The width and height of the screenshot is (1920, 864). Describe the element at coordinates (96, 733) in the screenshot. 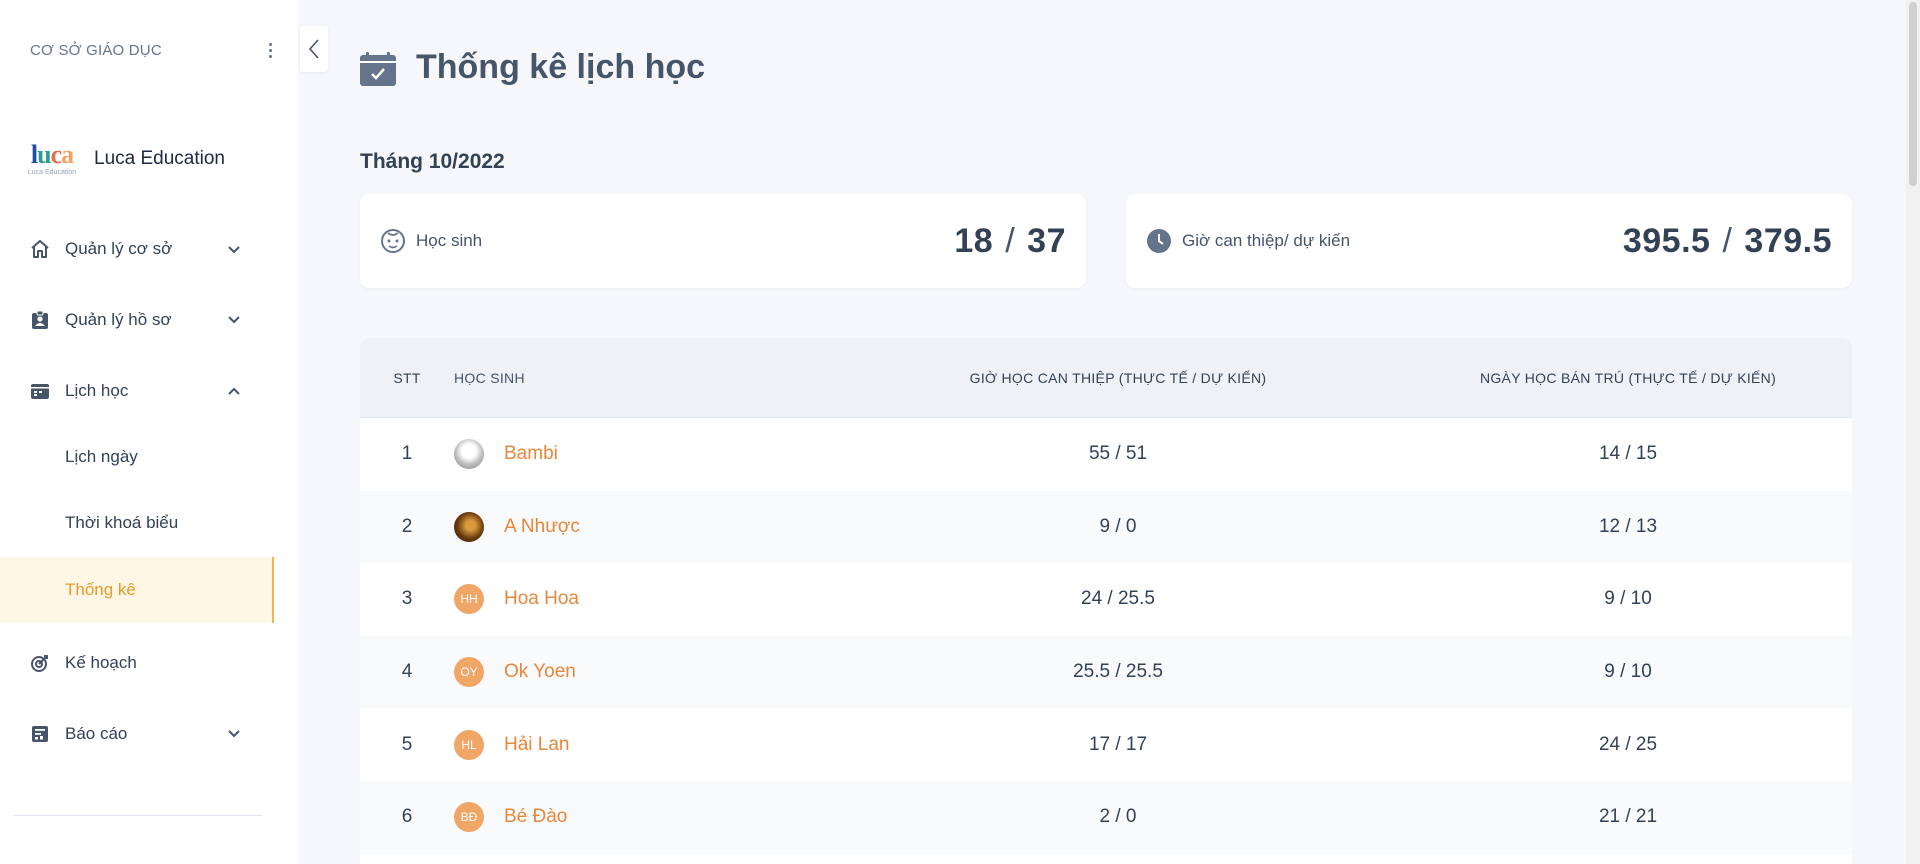

I see `sidebar-item-label: Báo cáo` at that location.